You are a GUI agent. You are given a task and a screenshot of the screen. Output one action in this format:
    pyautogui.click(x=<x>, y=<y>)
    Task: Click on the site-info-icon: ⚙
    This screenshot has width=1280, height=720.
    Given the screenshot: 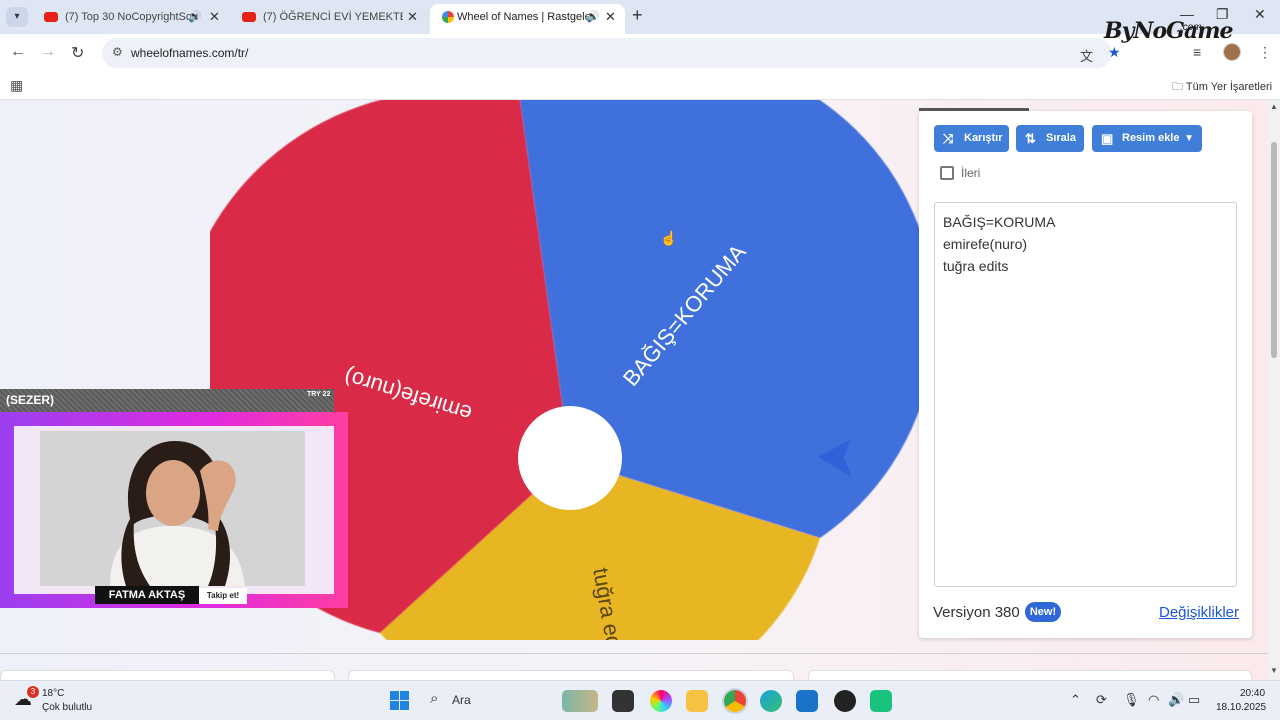 What is the action you would take?
    pyautogui.click(x=117, y=52)
    